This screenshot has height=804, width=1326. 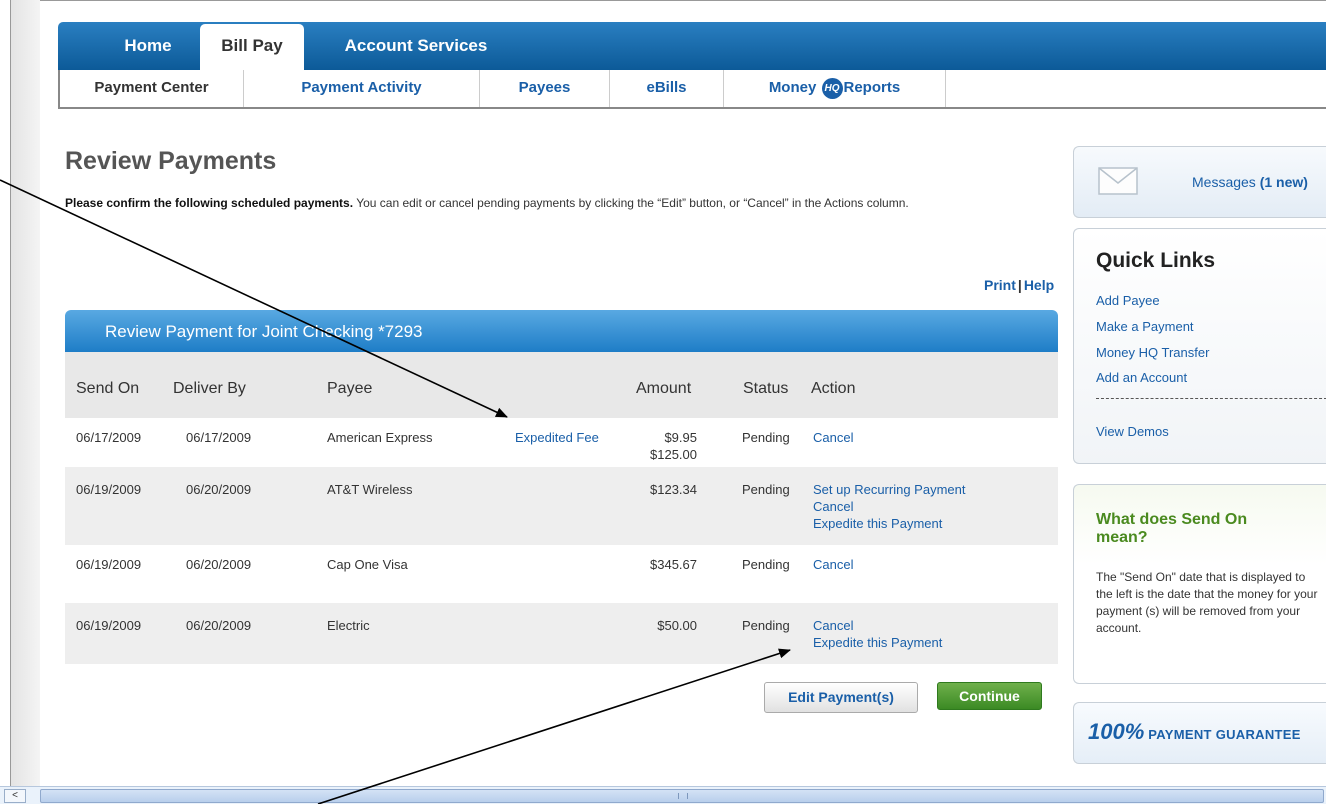 What do you see at coordinates (561, 331) in the screenshot?
I see `table-title-bar: Review Payment for Joint Checking *7293` at bounding box center [561, 331].